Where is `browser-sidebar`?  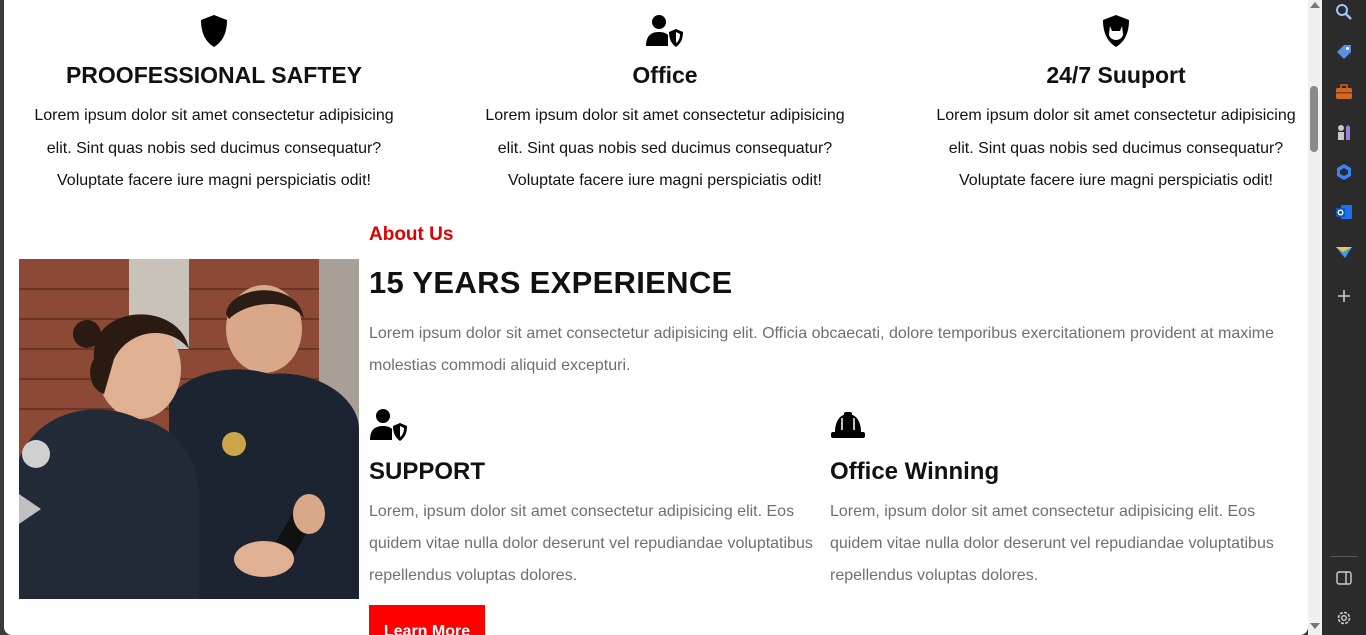
browser-sidebar is located at coordinates (1344, 317).